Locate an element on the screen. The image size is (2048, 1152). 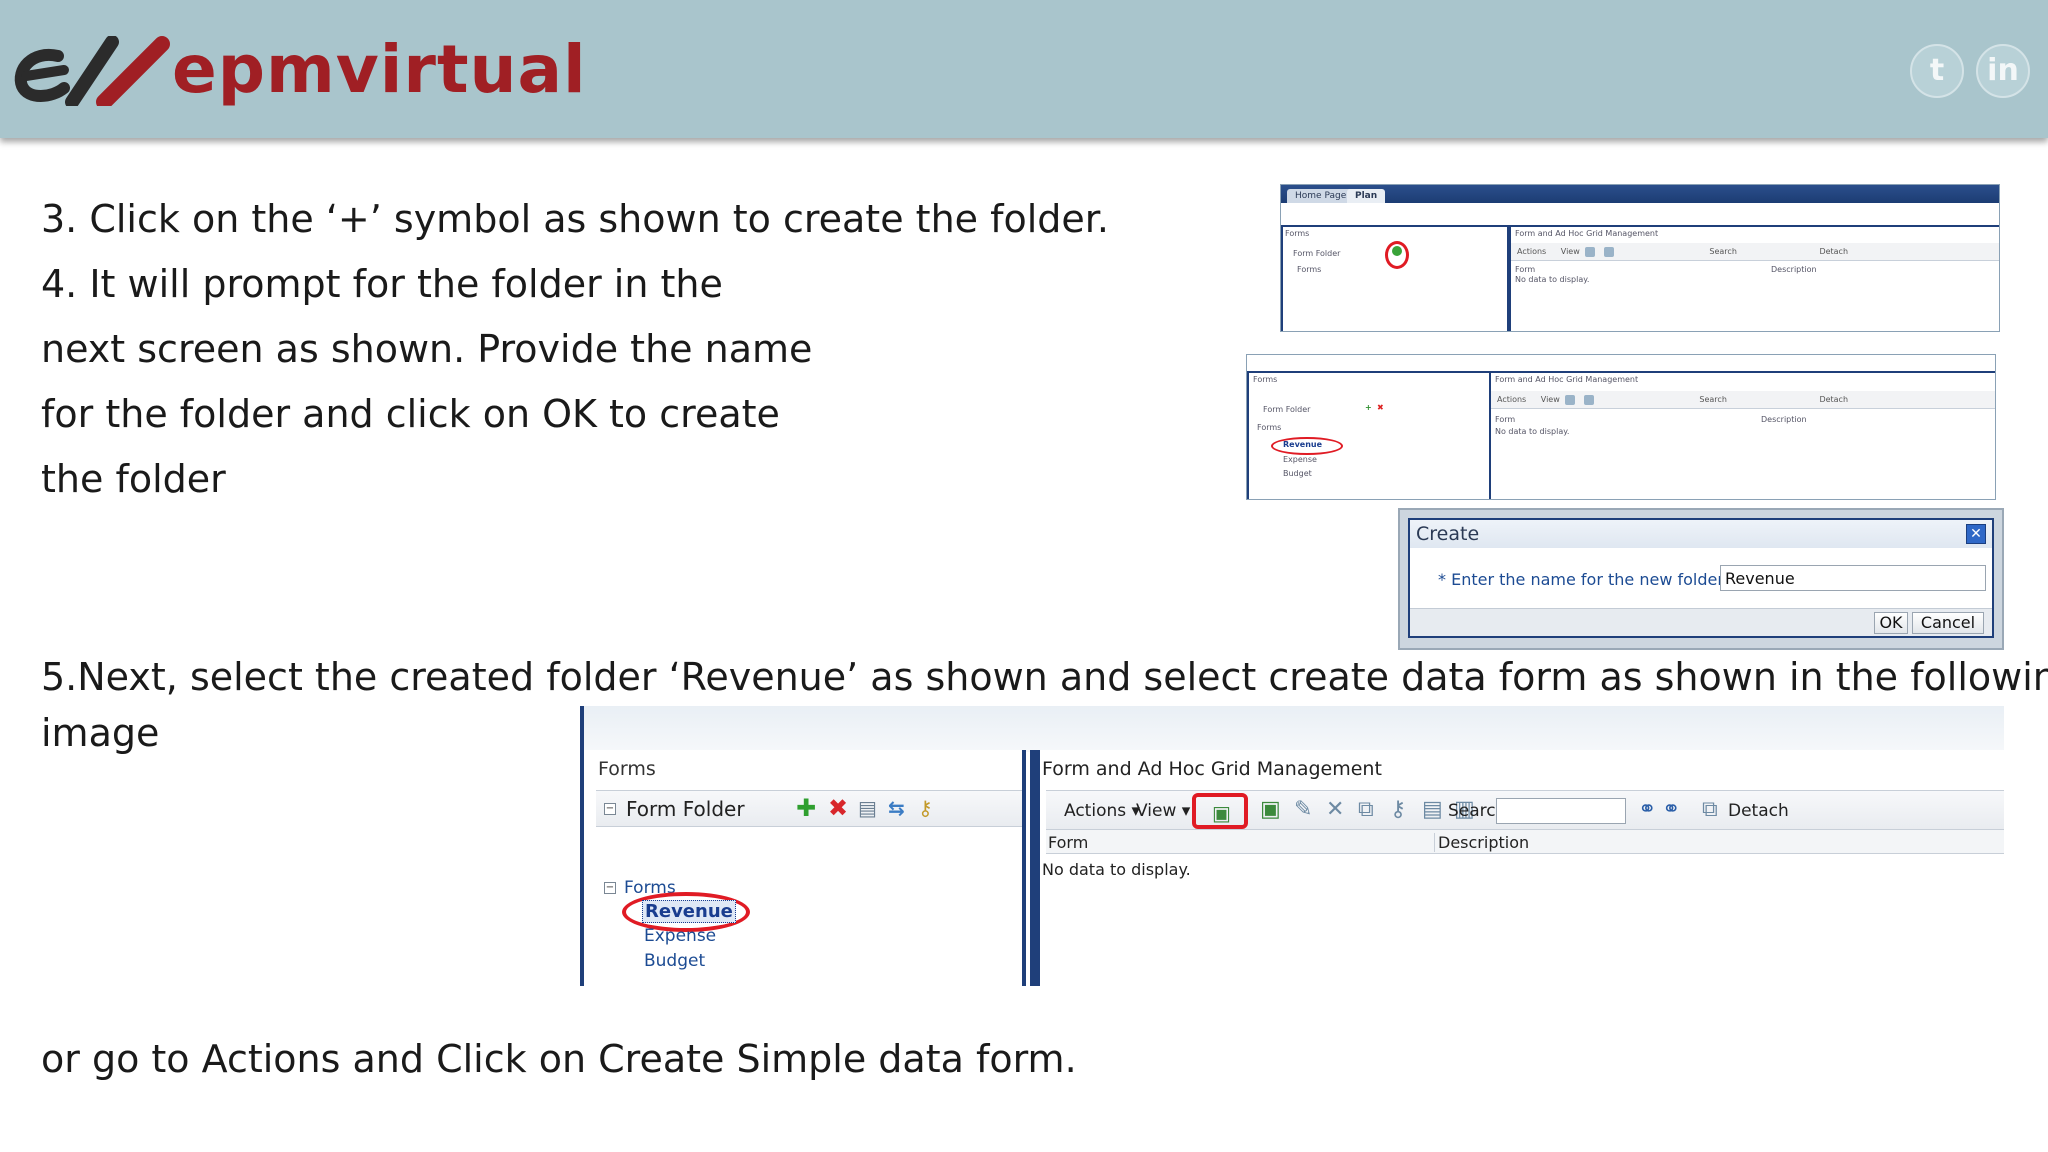
forms-pane-small: Forms Form Folder Forms is located at coordinates (1395, 278).